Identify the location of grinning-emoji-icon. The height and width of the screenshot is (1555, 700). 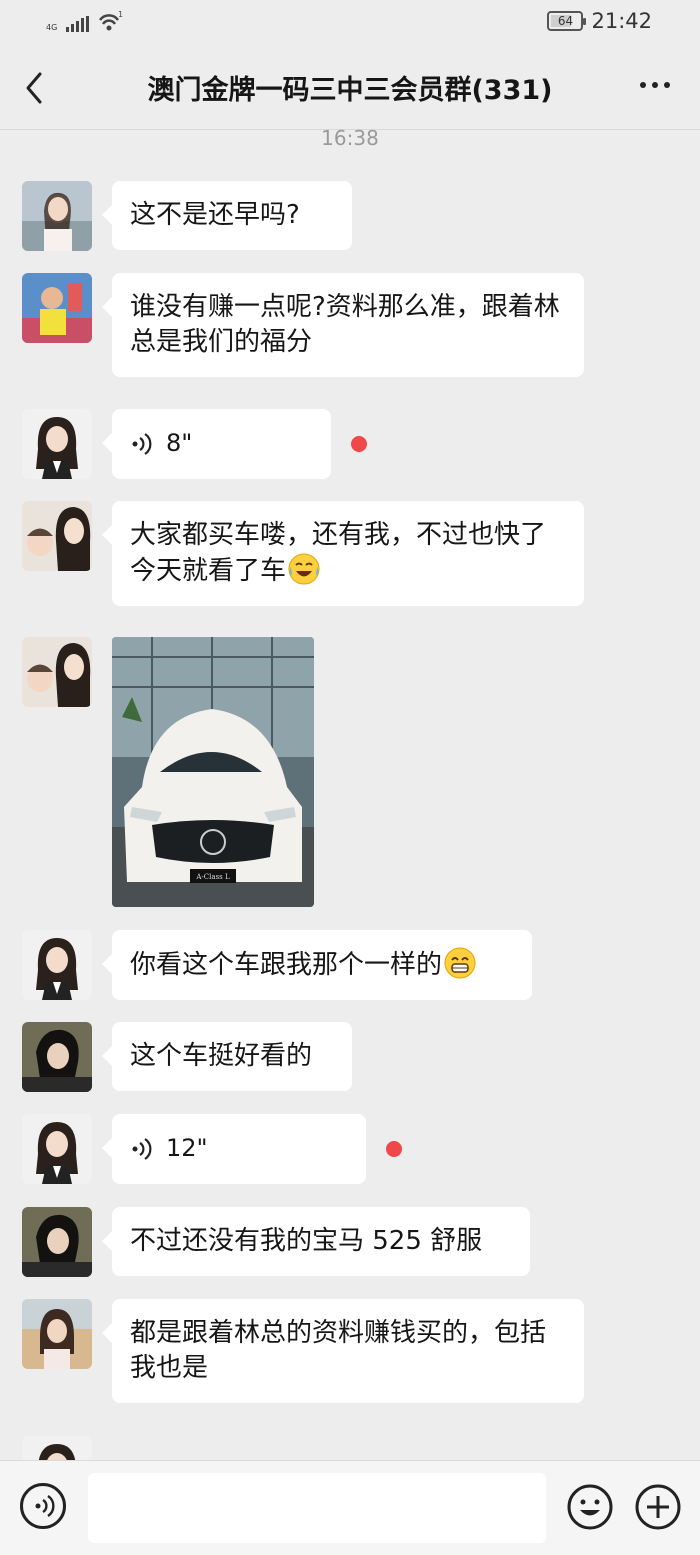
(460, 963).